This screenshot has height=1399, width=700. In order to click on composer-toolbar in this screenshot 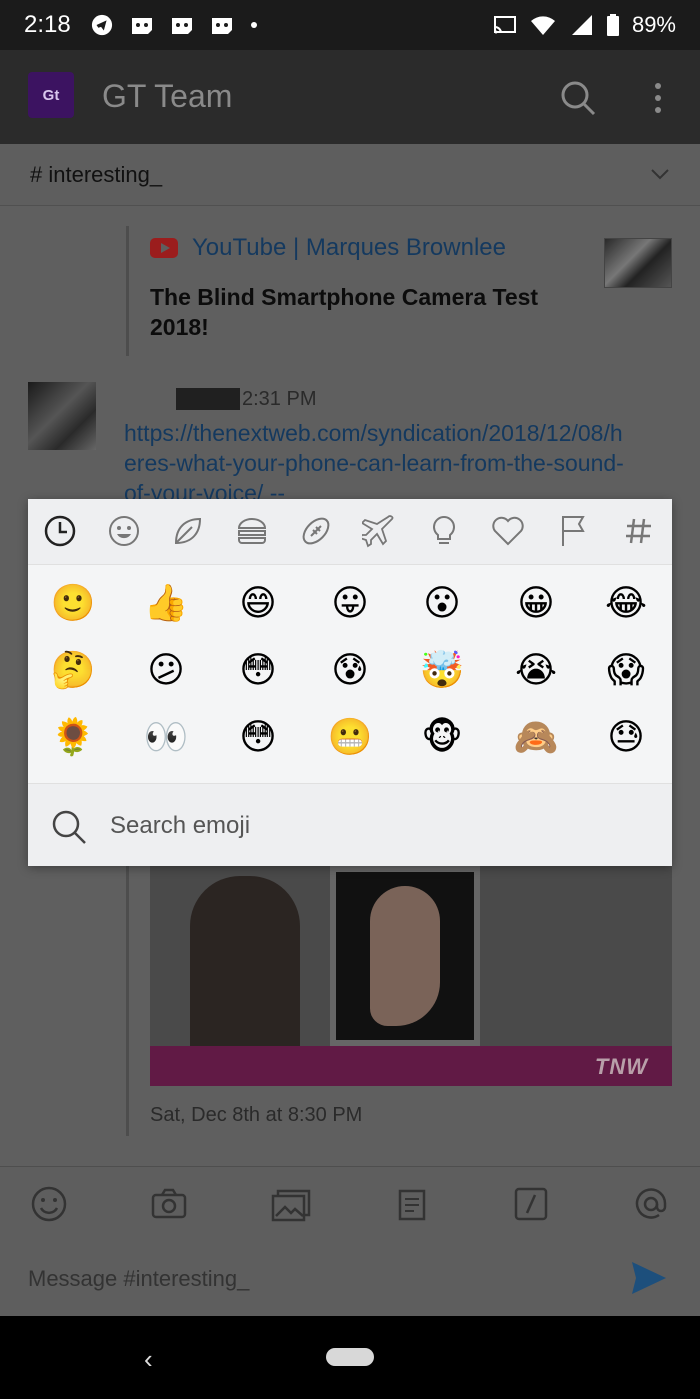, I will do `click(350, 1203)`.